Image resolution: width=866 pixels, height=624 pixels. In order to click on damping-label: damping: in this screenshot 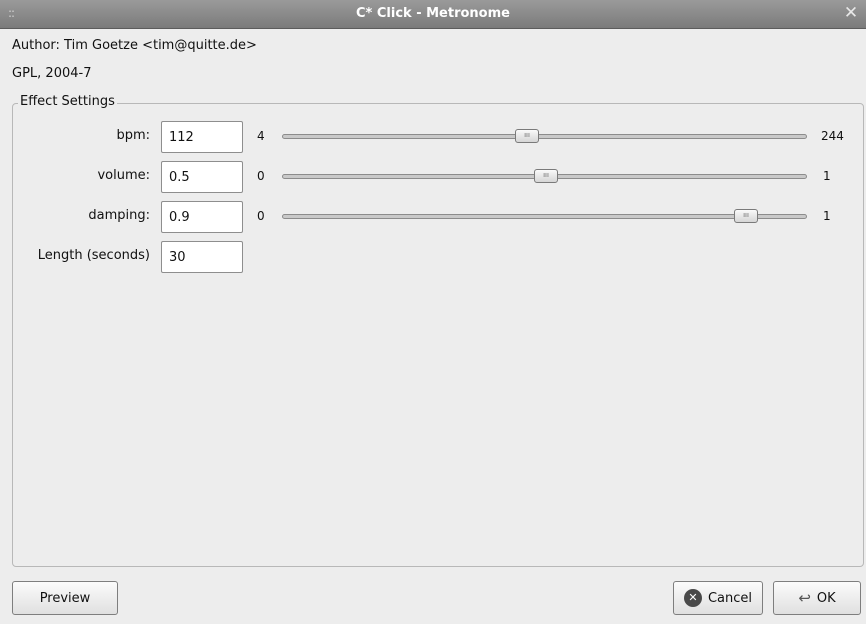, I will do `click(119, 215)`.